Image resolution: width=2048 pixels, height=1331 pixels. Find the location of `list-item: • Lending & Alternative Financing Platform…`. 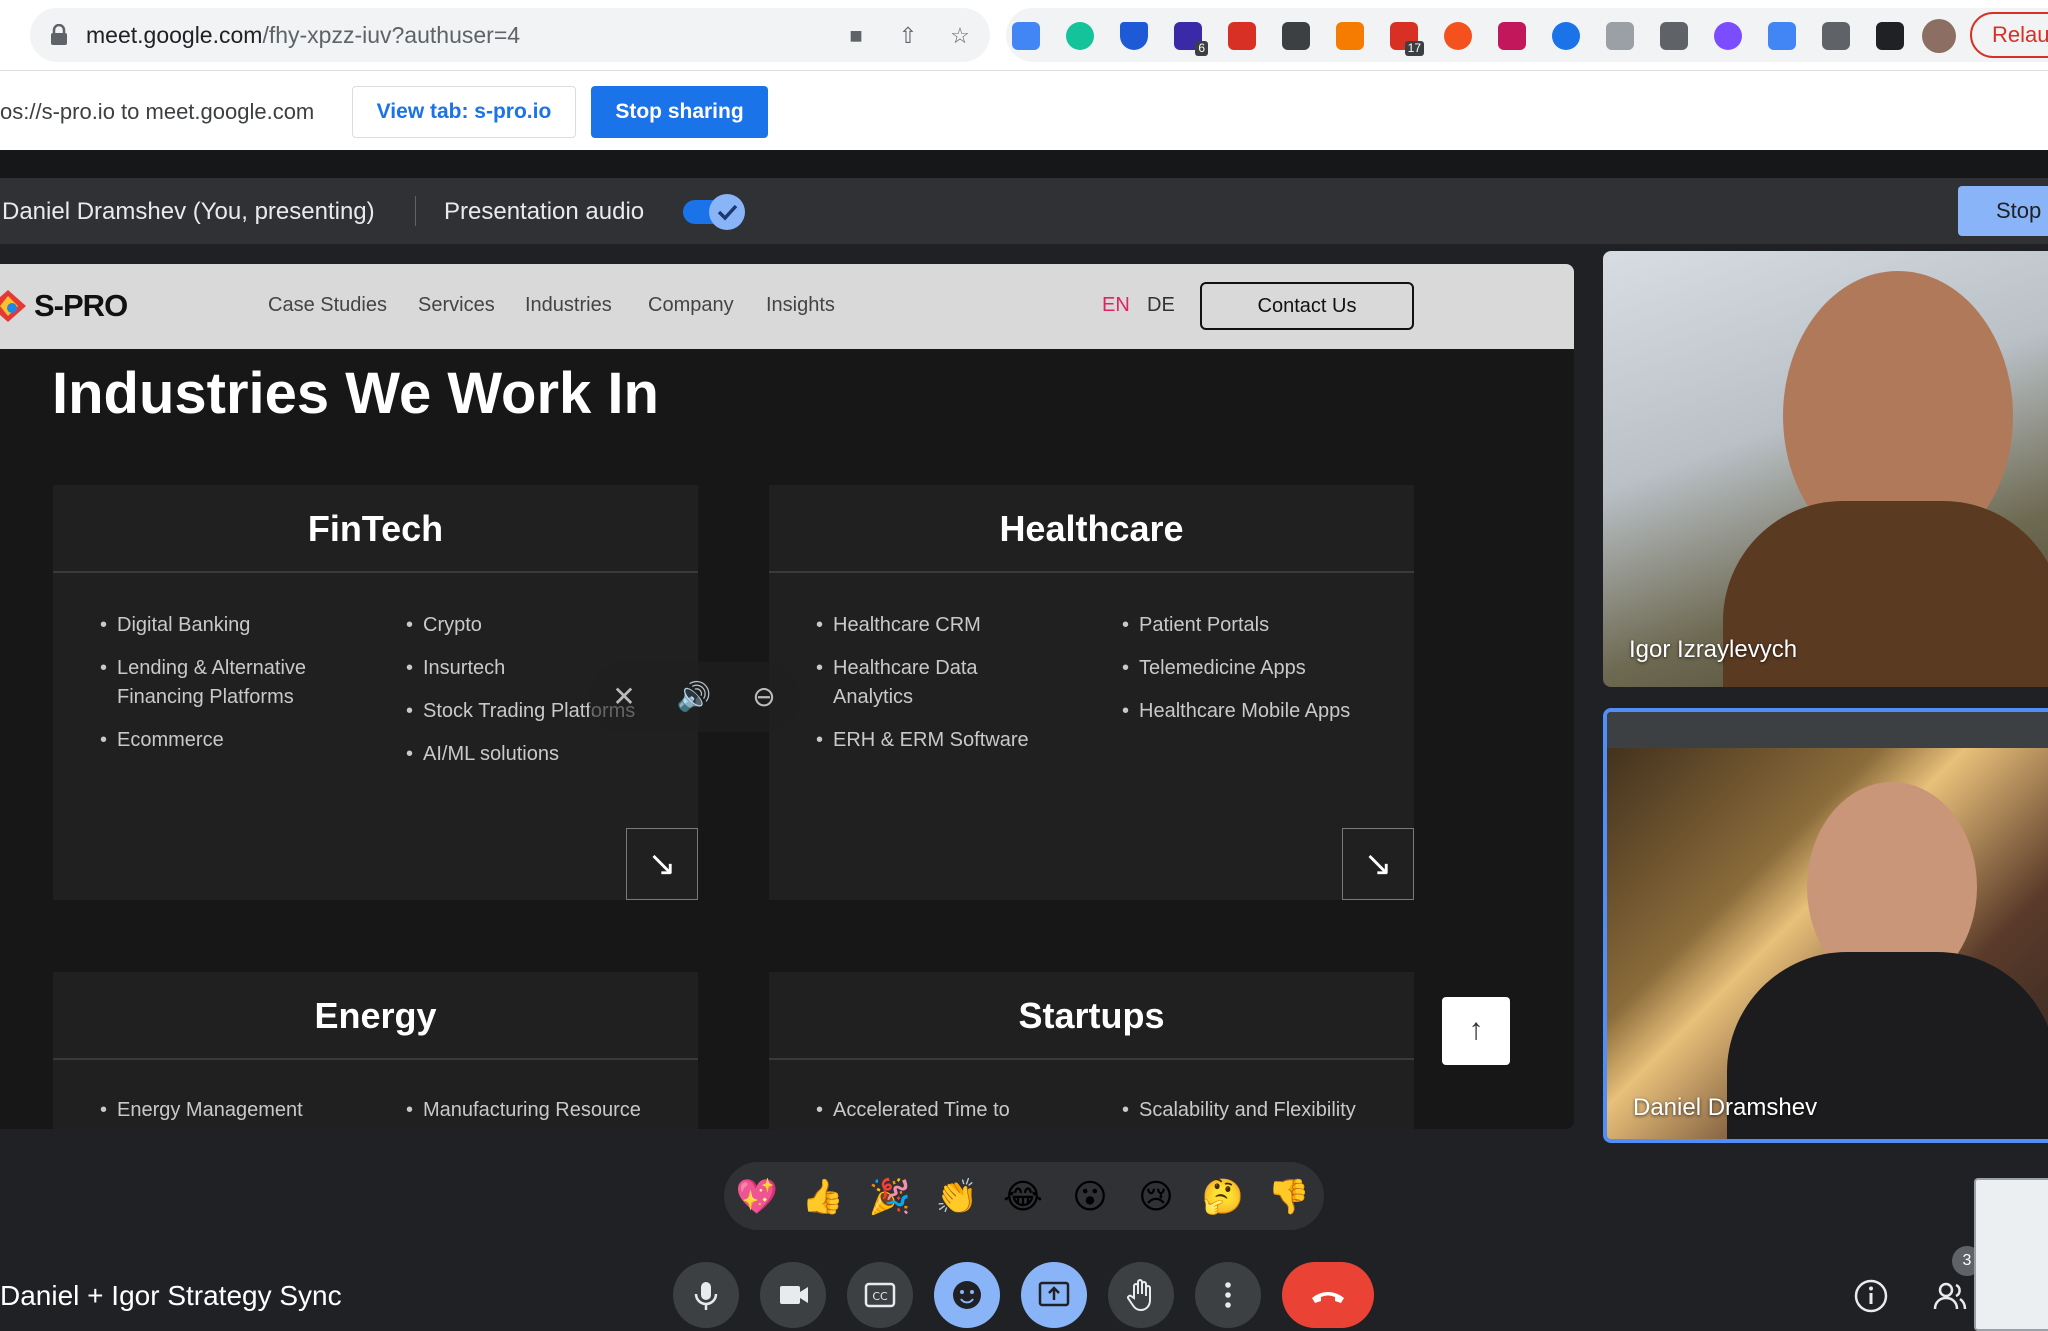

list-item: • Lending & Alternative Financing Platform… is located at coordinates (203, 682).